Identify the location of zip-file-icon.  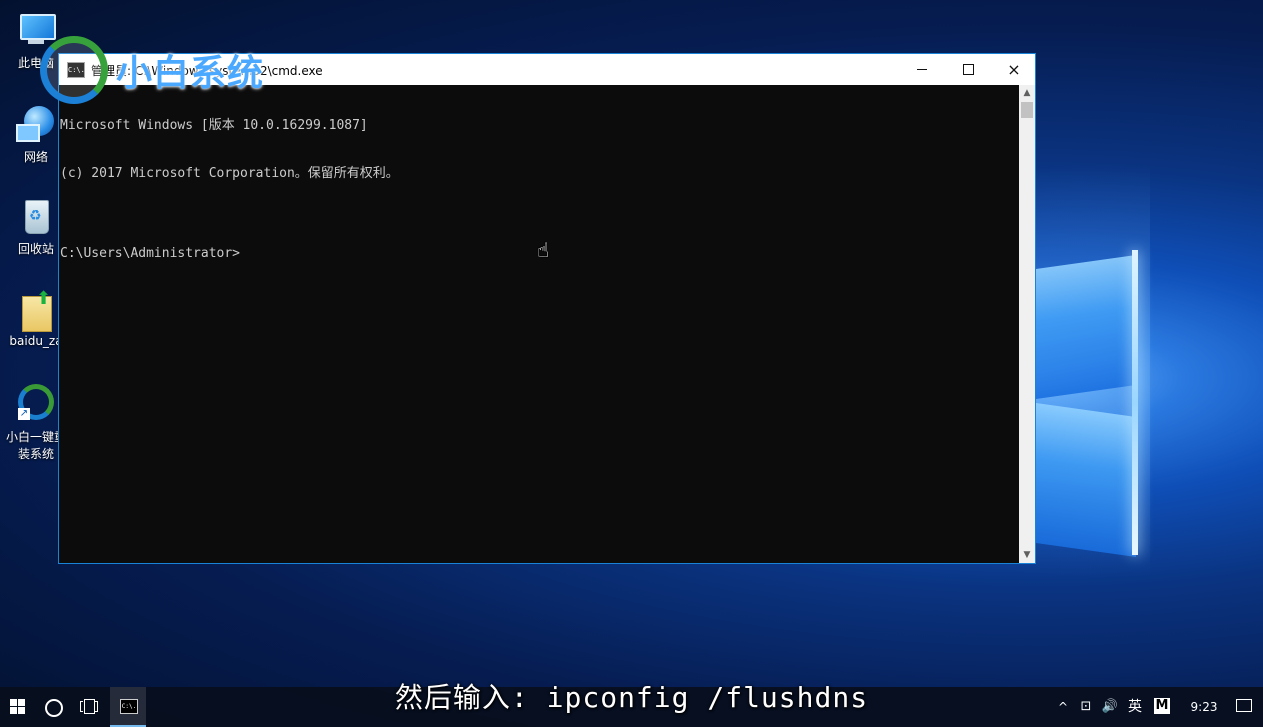
(36, 310).